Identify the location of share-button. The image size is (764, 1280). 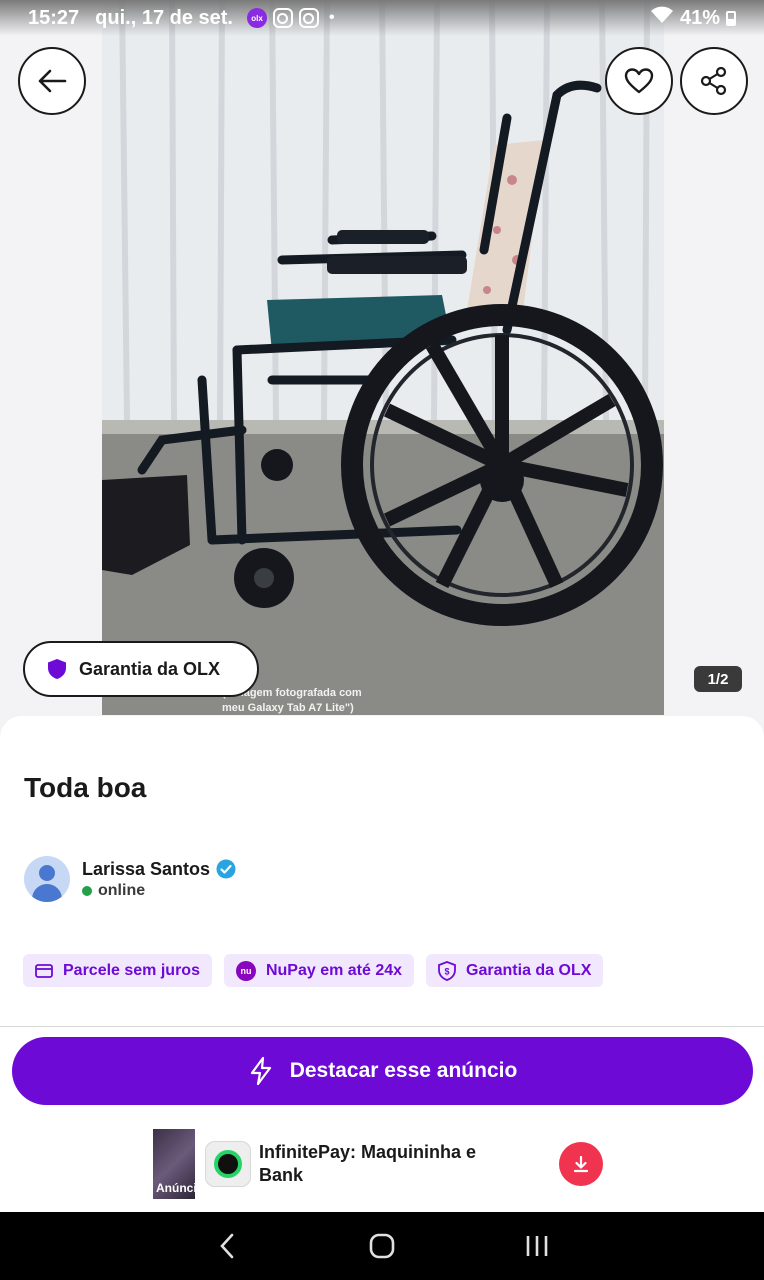
(714, 81).